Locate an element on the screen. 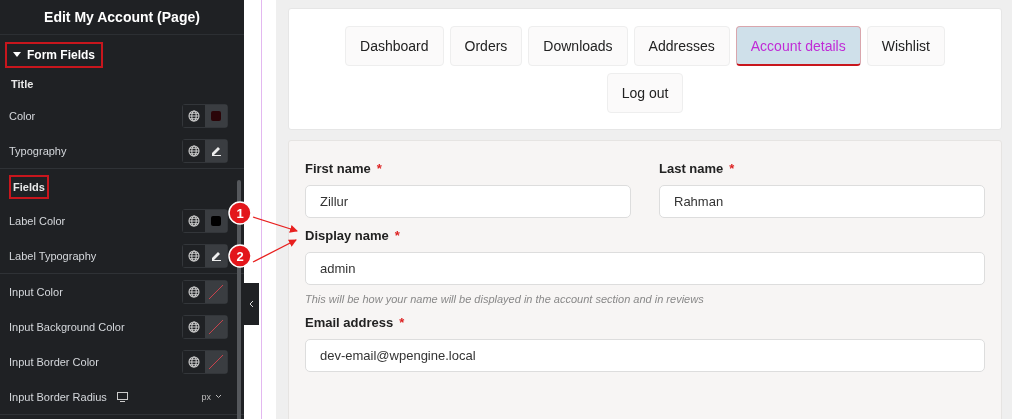 Image resolution: width=1024 pixels, height=419 pixels. control-label: Label Typography is located at coordinates (53, 255).